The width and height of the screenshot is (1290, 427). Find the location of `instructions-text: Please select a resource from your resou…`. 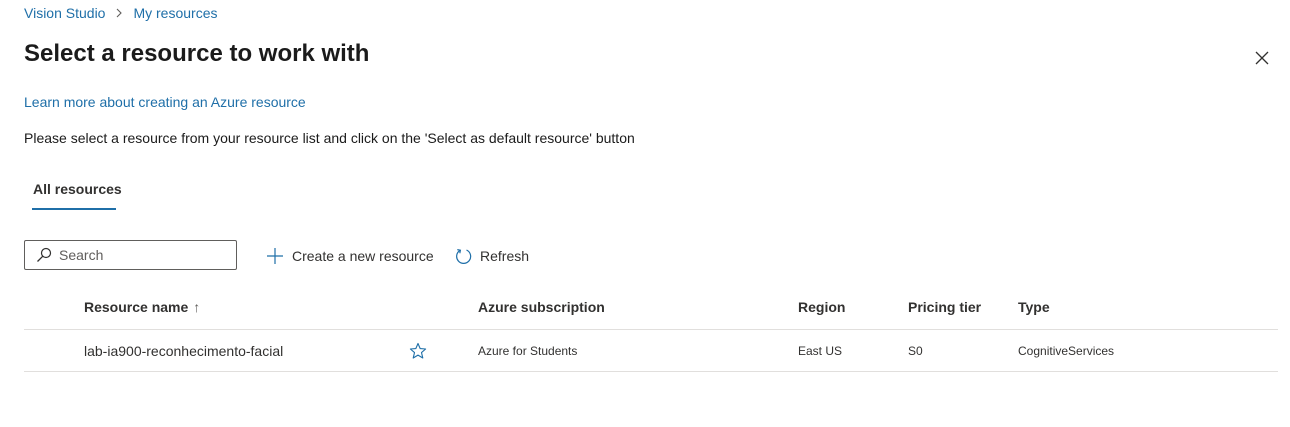

instructions-text: Please select a resource from your resou… is located at coordinates (329, 138).